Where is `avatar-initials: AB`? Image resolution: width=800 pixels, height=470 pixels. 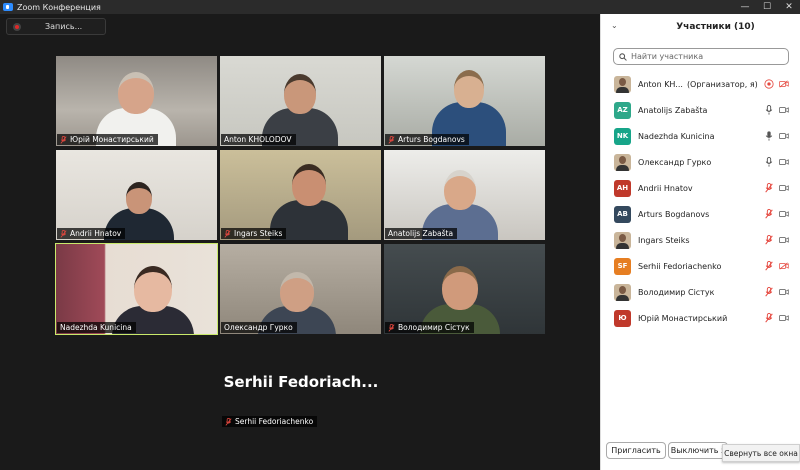
avatar-initials: AB is located at coordinates (622, 214).